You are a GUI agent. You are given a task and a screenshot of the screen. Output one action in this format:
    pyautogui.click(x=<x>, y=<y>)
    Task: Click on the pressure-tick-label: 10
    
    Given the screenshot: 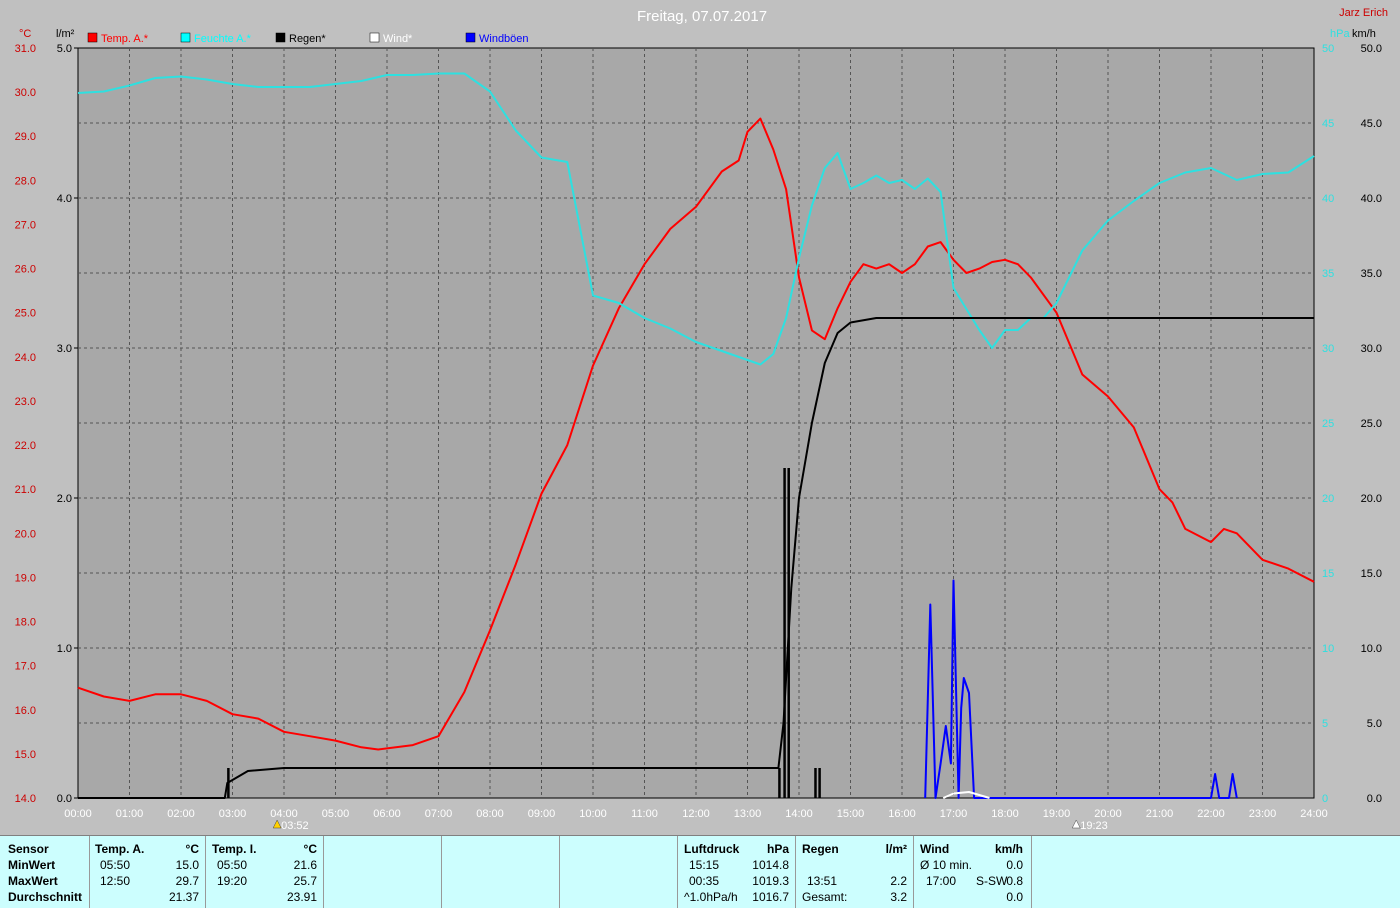 What is the action you would take?
    pyautogui.click(x=1328, y=649)
    